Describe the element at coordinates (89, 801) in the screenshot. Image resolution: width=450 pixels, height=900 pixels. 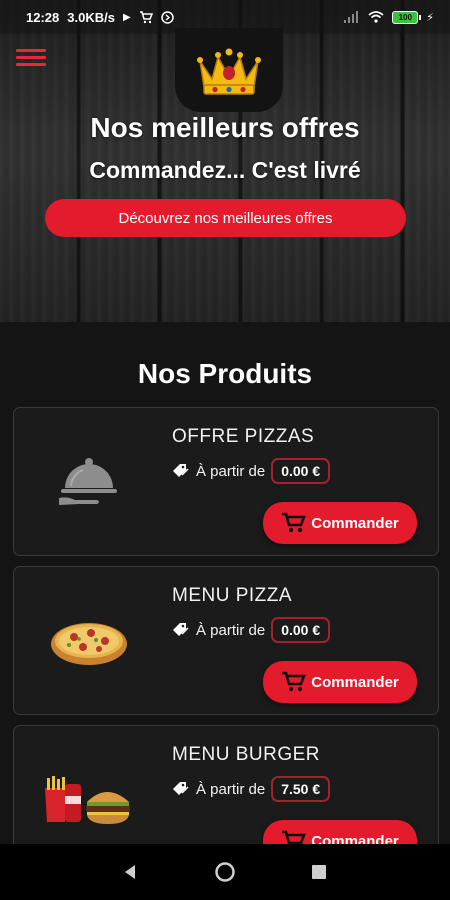
I see `burger-menu-image` at that location.